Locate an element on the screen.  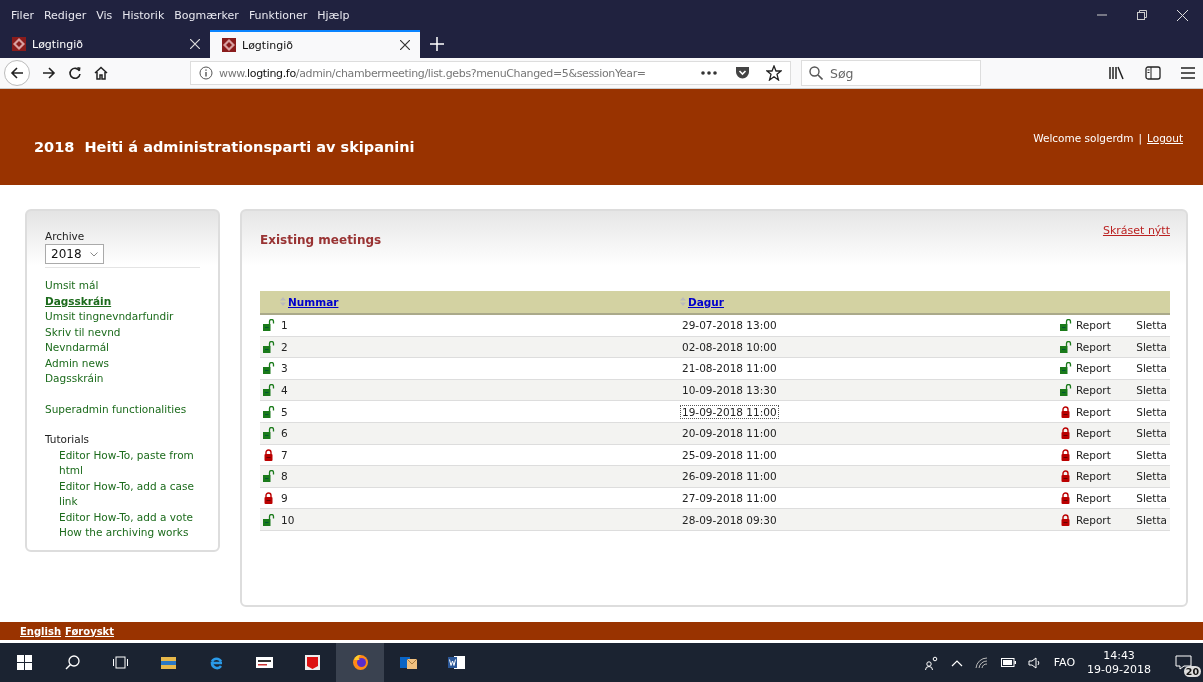
notification-count: 20 is located at coordinates (1192, 671).